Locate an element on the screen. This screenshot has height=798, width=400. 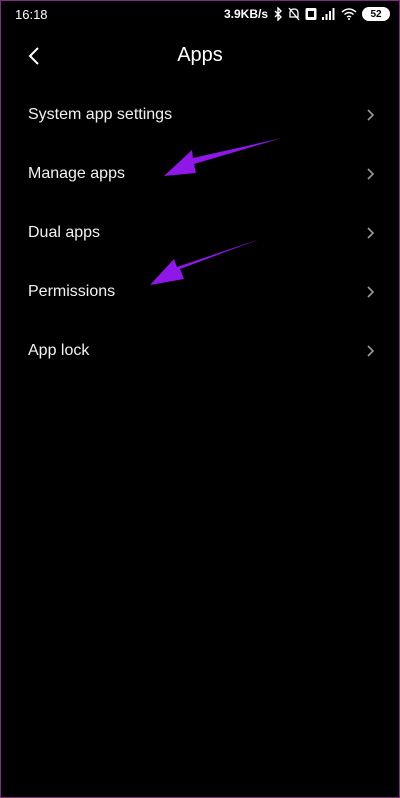
signal-icon is located at coordinates (329, 14).